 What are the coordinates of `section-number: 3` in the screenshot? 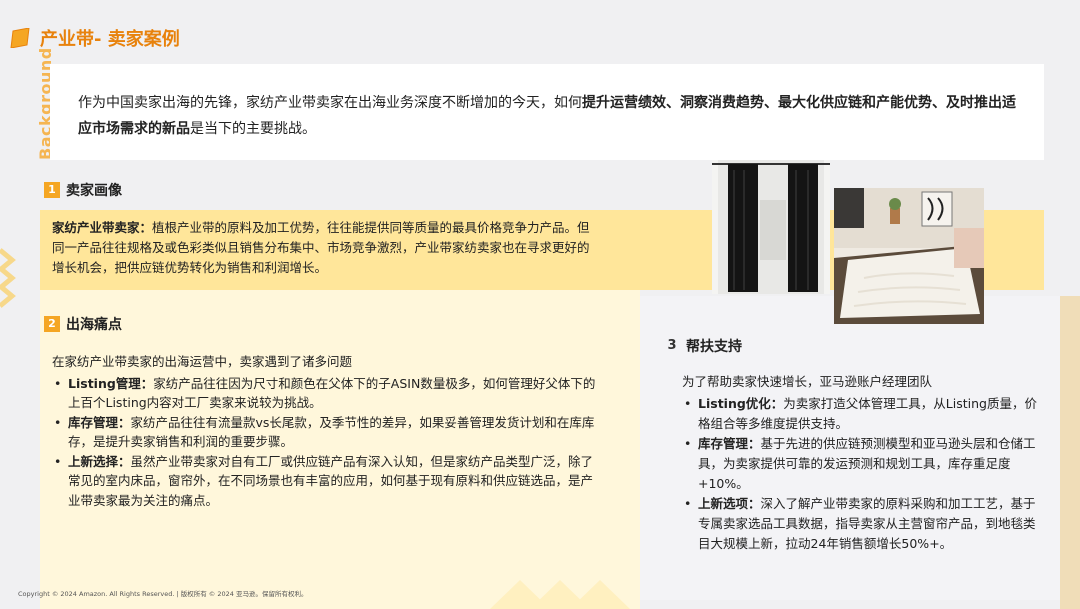 It's located at (672, 345).